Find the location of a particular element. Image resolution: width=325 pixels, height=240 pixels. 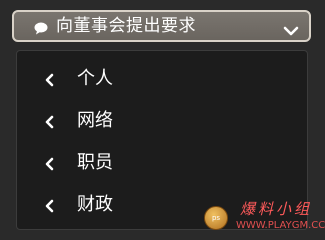

menu-item-personal: 个人 is located at coordinates (162, 79).